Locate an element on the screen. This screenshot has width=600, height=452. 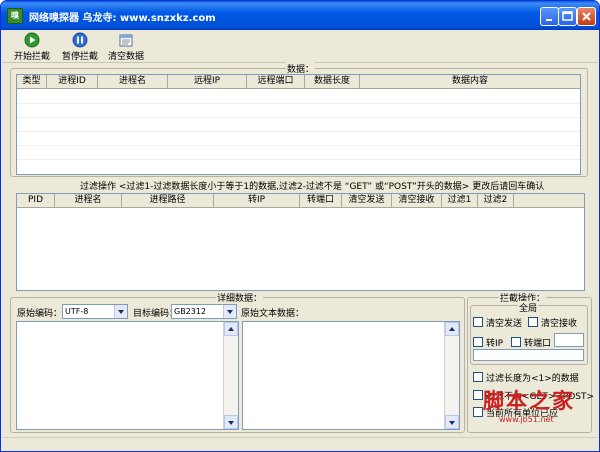
col-filter-process-name: 进程名 is located at coordinates (88, 201).